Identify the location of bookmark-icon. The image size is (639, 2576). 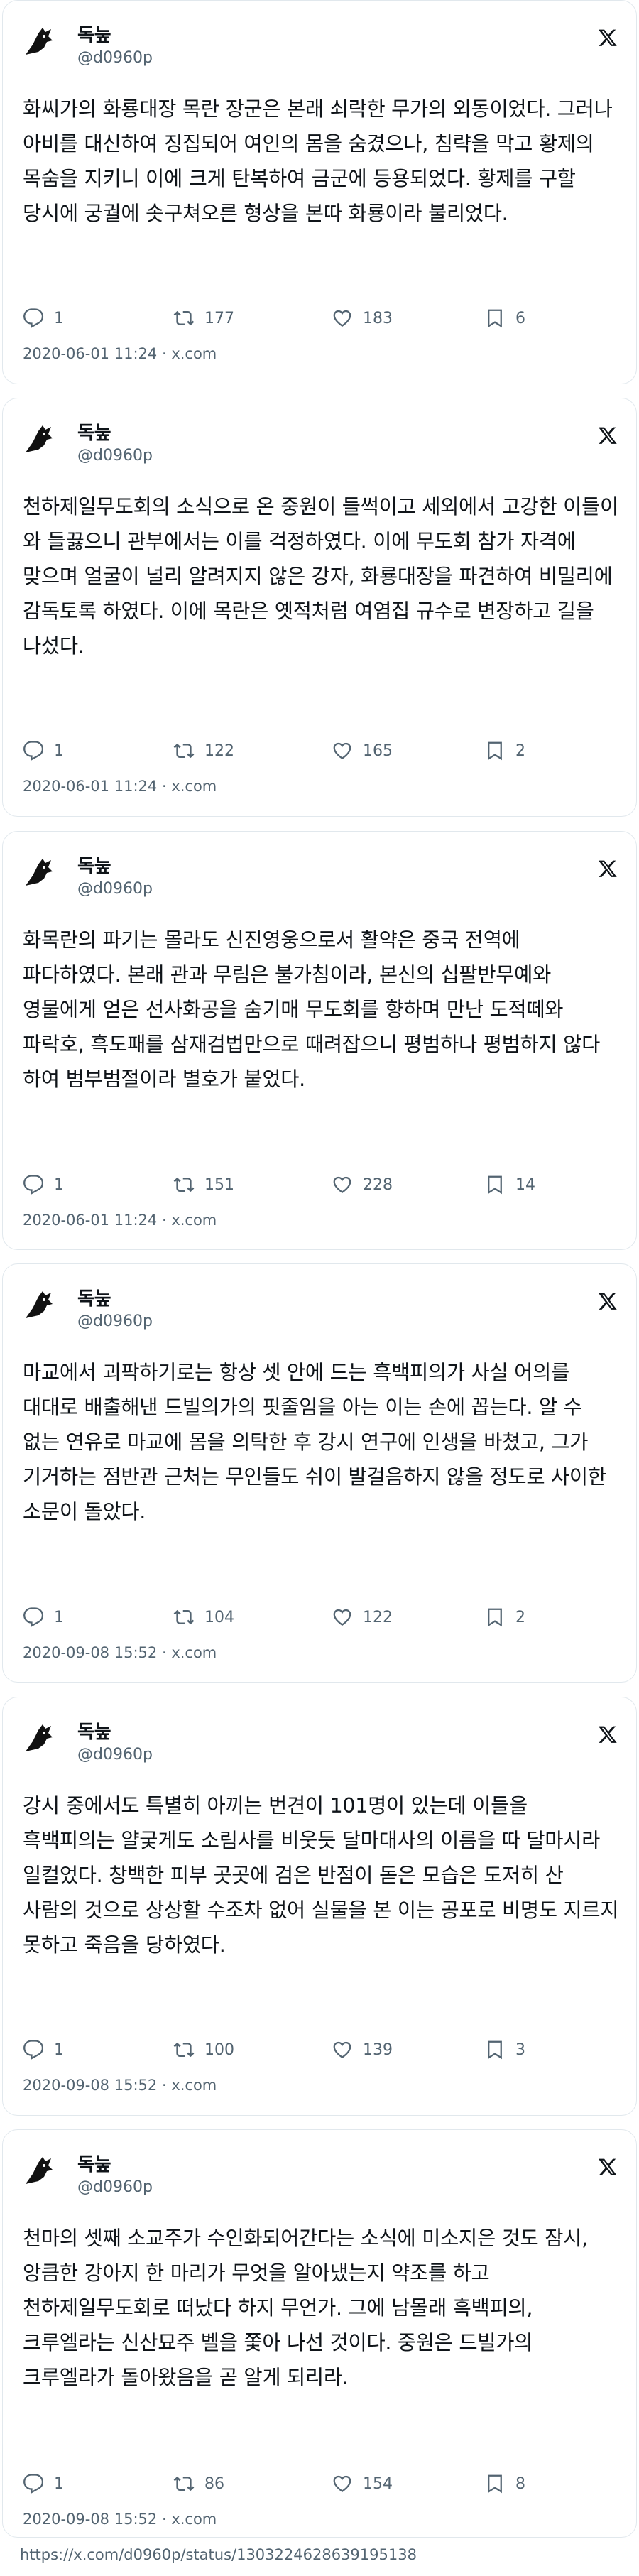
(495, 1617).